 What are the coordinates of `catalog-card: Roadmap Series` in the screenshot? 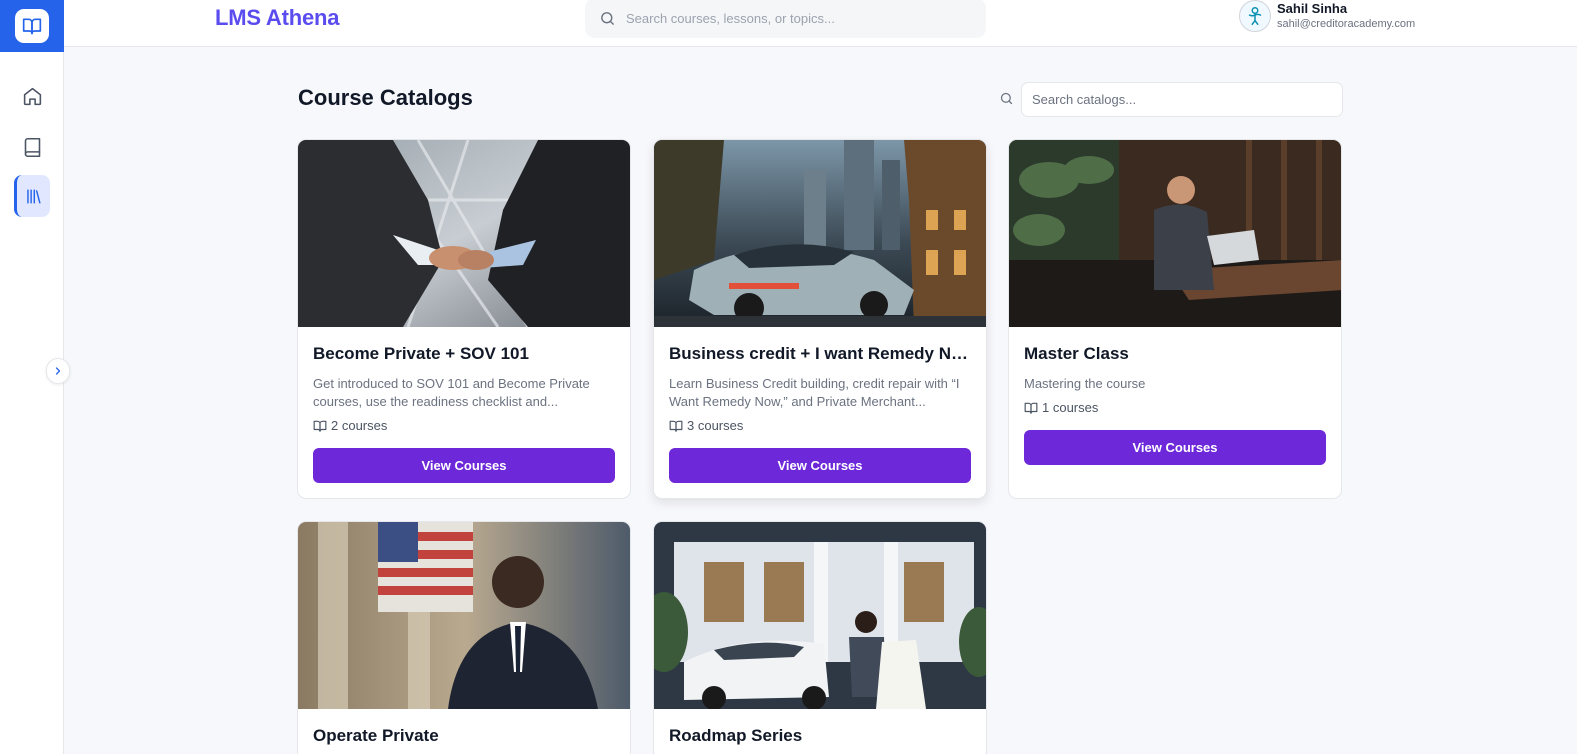 It's located at (820, 637).